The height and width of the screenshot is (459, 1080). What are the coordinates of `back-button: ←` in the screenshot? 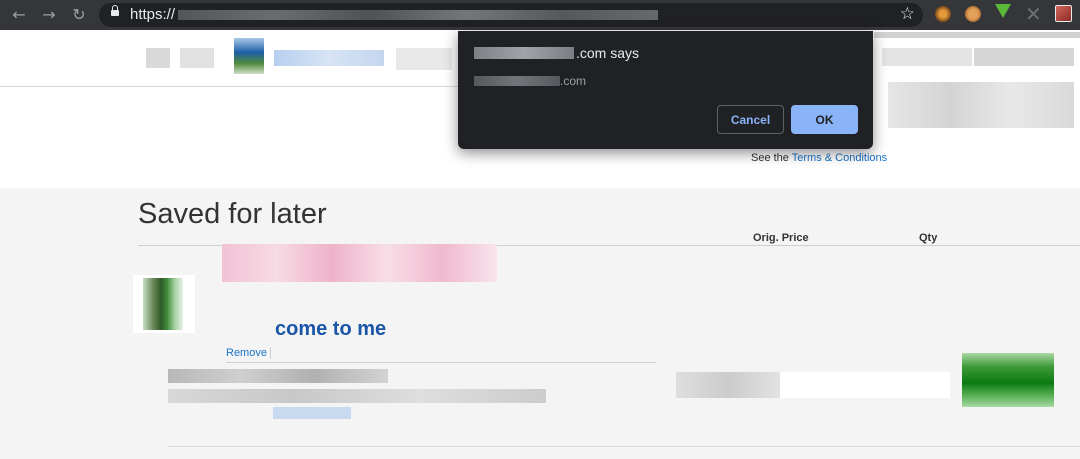 It's located at (19, 15).